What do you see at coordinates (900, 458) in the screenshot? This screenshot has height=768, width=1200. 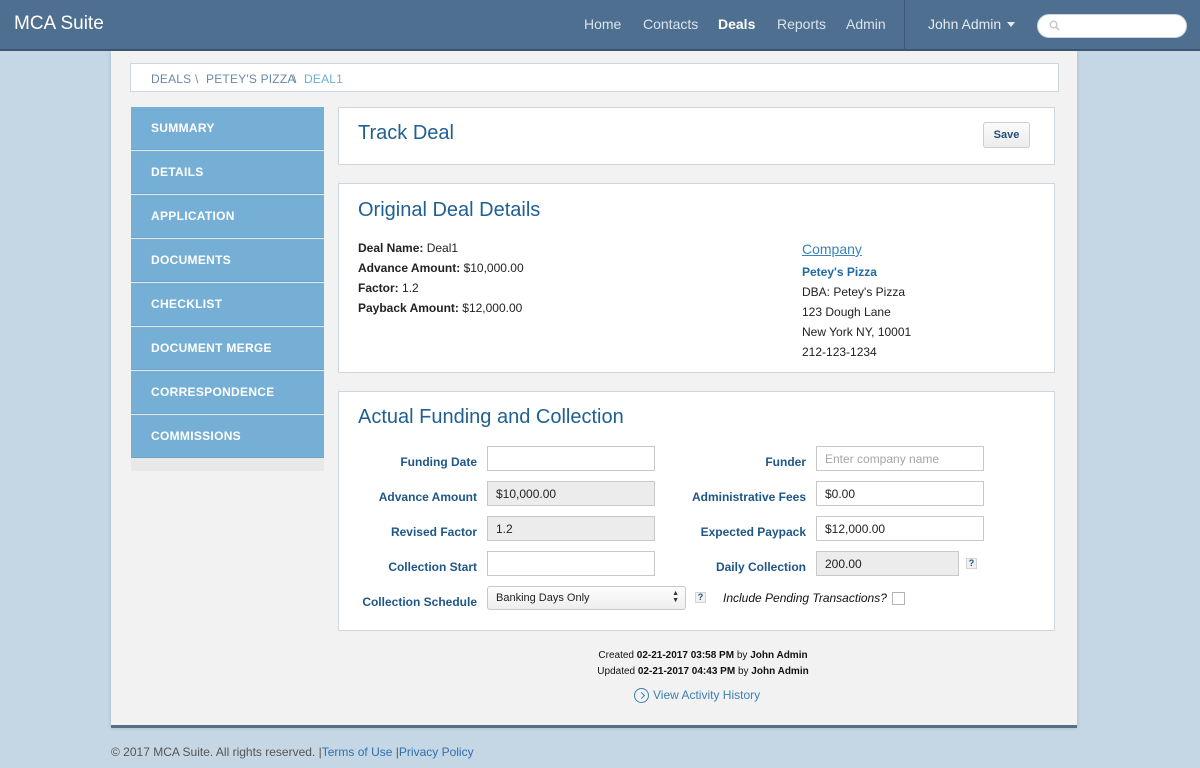 I see `funder-field` at bounding box center [900, 458].